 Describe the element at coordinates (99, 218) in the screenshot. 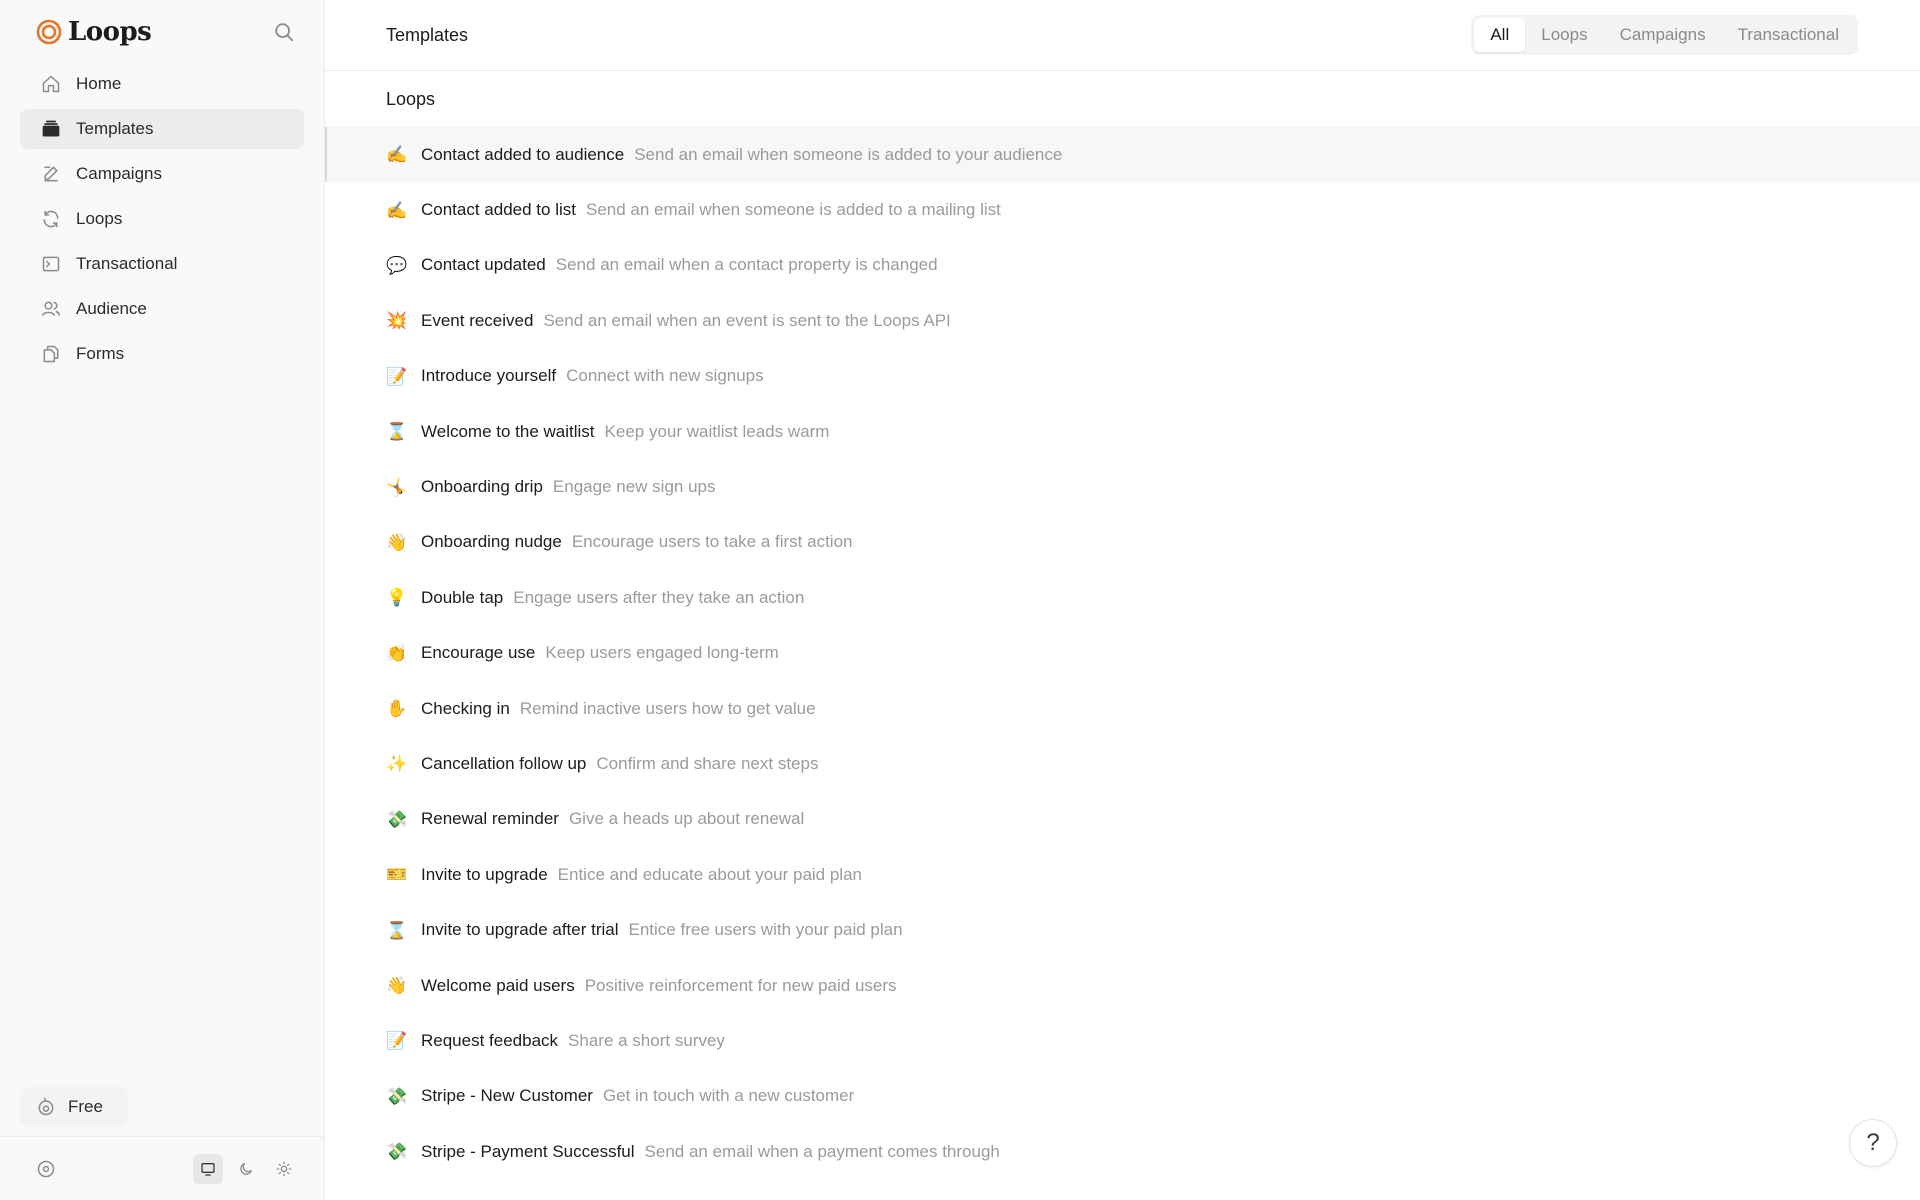

I see `sidebar-item-label: Loops` at that location.